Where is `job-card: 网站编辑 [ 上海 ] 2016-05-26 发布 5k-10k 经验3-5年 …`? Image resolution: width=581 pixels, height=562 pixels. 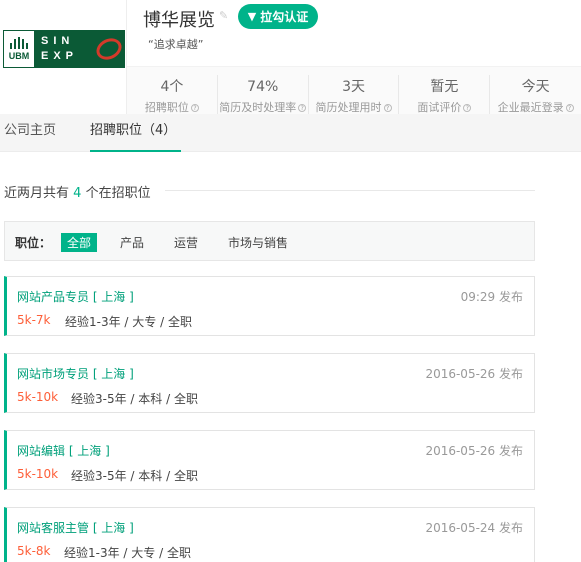
job-card: 网站编辑 [ 上海 ] 2016-05-26 发布 5k-10k 经验3-5年 … is located at coordinates (269, 460).